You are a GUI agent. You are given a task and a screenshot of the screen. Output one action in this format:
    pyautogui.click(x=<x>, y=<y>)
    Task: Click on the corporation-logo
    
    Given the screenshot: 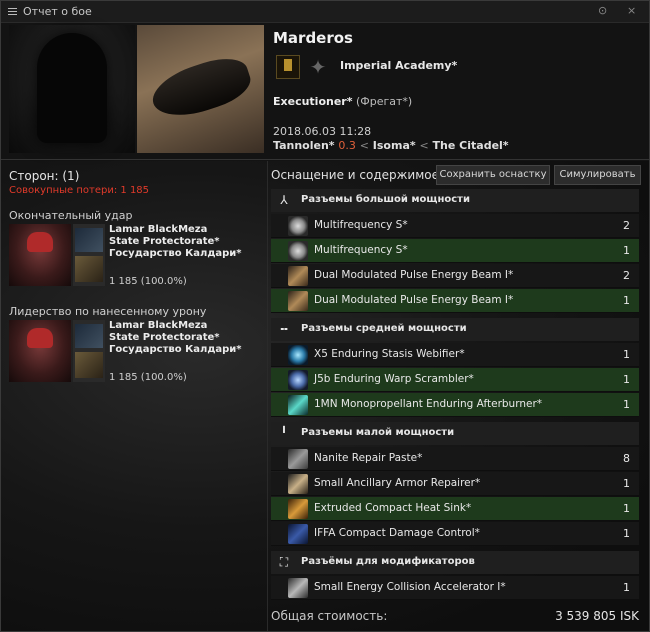 What is the action you would take?
    pyautogui.click(x=288, y=67)
    